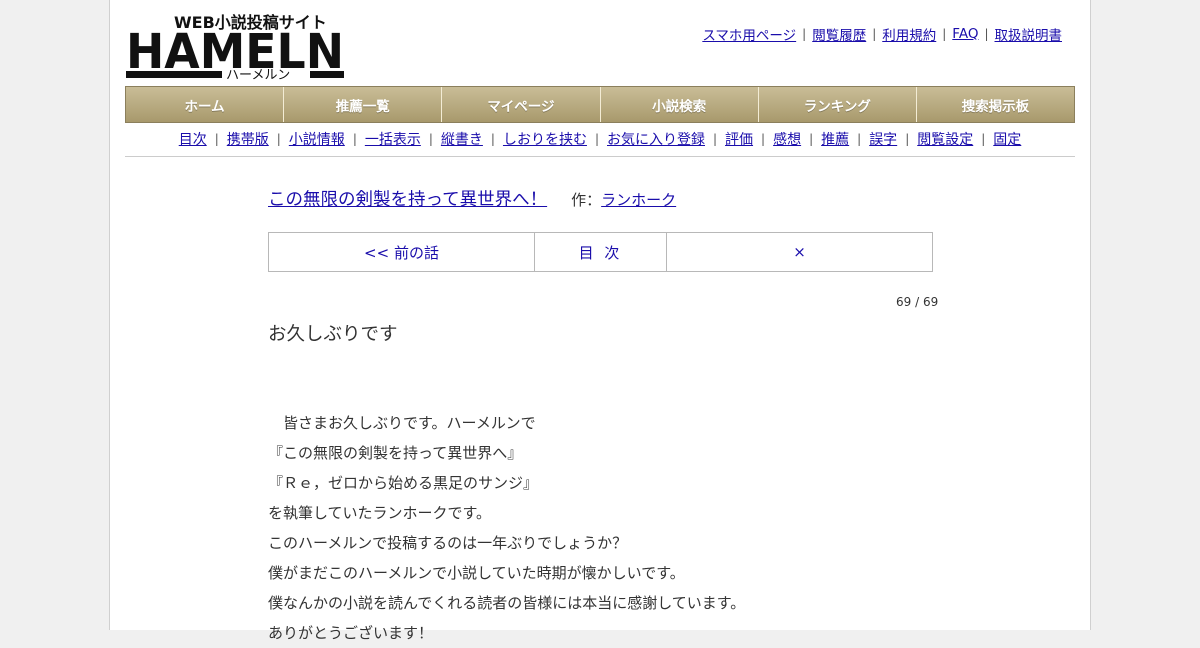 Image resolution: width=1200 pixels, height=648 pixels. Describe the element at coordinates (839, 34) in the screenshot. I see `history-link: 閲覧履歴` at that location.